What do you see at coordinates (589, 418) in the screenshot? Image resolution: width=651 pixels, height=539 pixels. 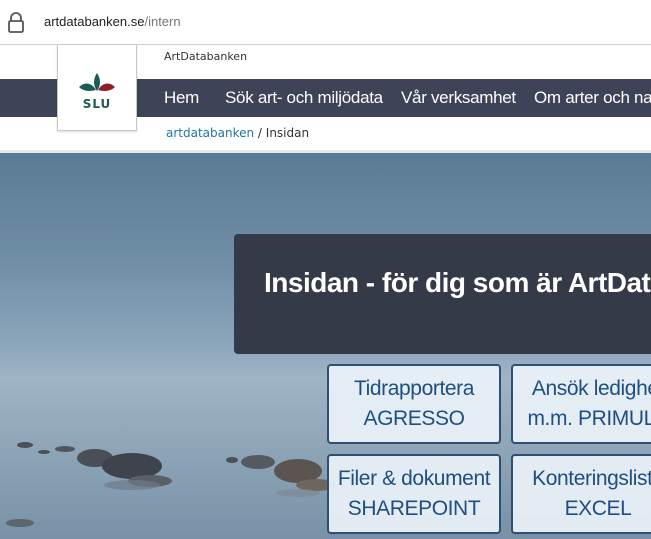 I see `tile-primula-sublabel: m.m. PRIMULA` at bounding box center [589, 418].